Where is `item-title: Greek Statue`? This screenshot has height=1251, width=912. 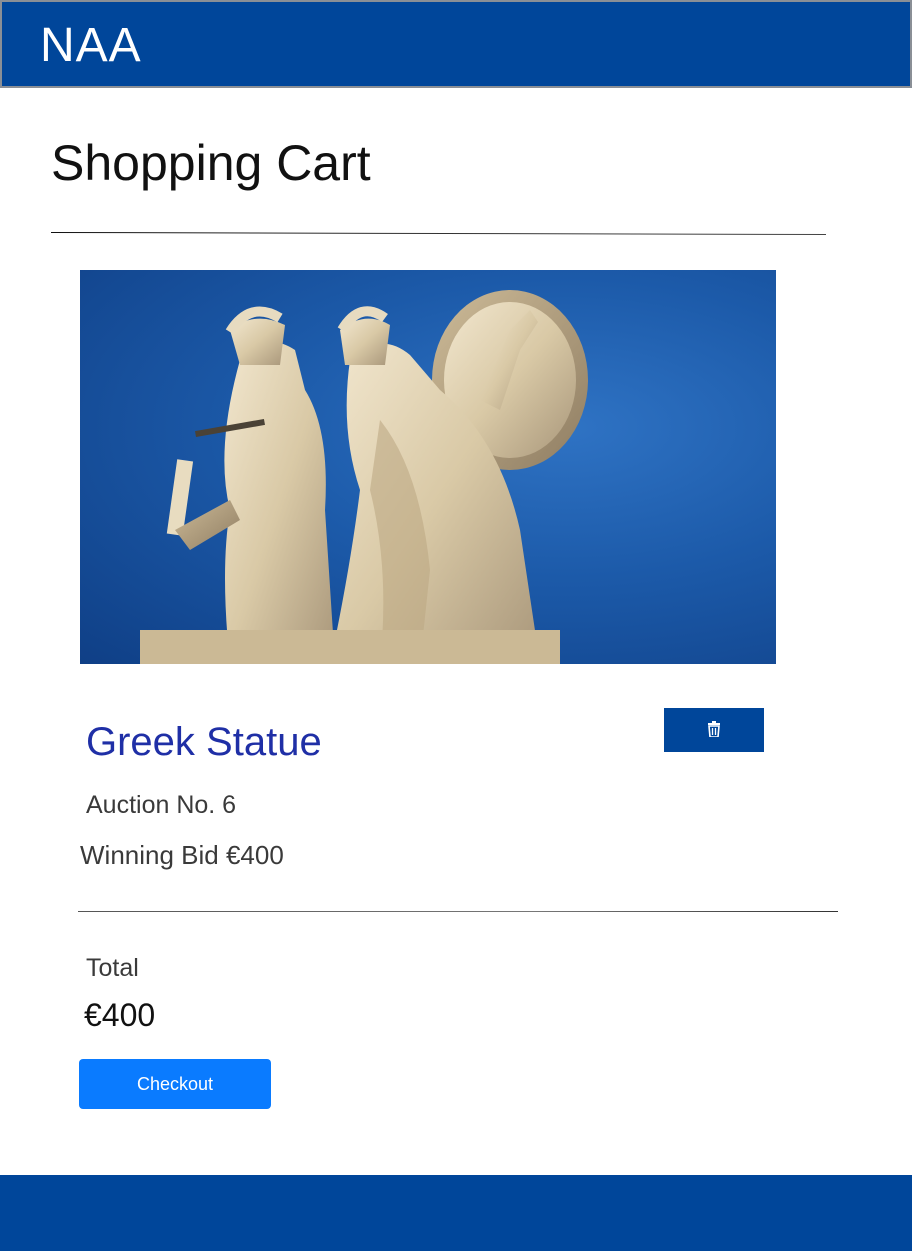
item-title: Greek Statue is located at coordinates (204, 742).